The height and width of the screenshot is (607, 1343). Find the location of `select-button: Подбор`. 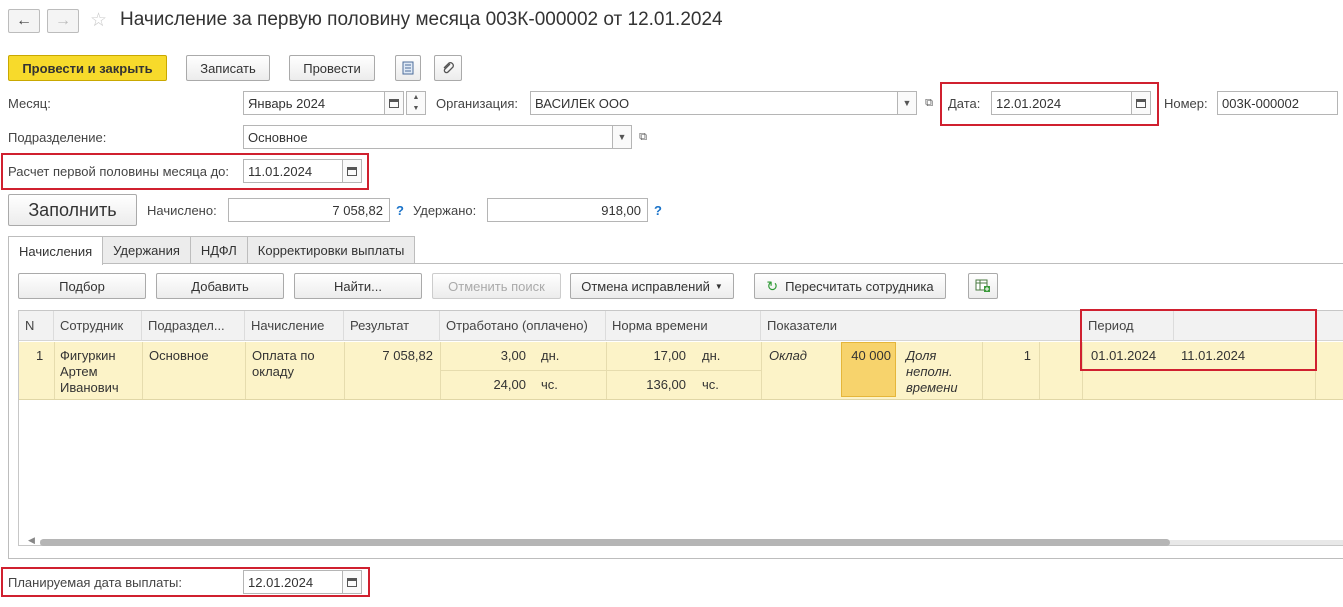

select-button: Подбор is located at coordinates (82, 286).